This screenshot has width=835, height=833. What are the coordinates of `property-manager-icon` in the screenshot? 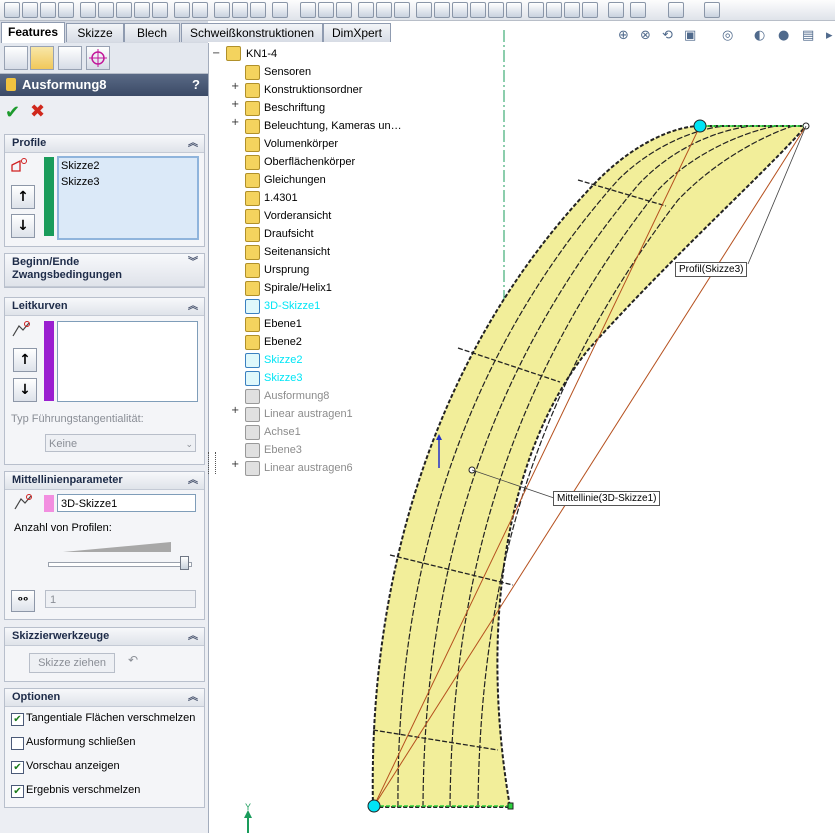 It's located at (42, 58).